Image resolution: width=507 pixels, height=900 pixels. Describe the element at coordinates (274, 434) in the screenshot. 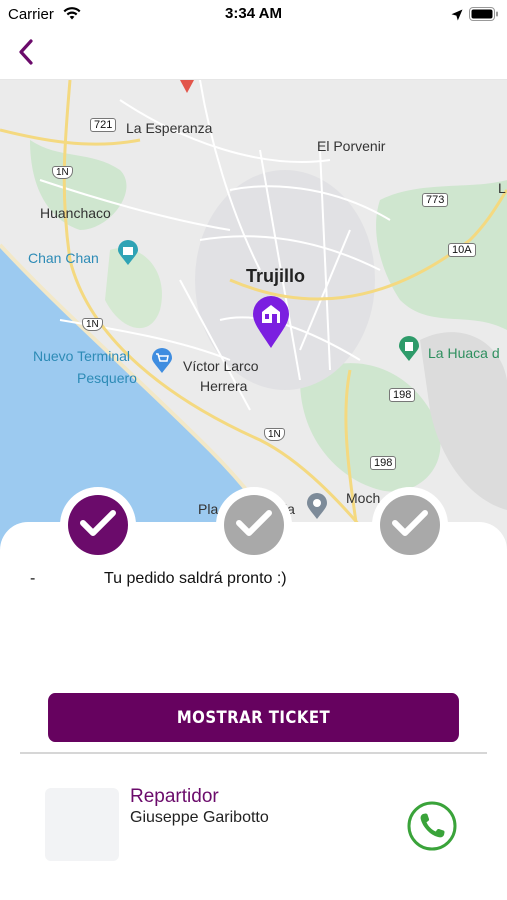

I see `route-shield-1n-c: 1N` at that location.